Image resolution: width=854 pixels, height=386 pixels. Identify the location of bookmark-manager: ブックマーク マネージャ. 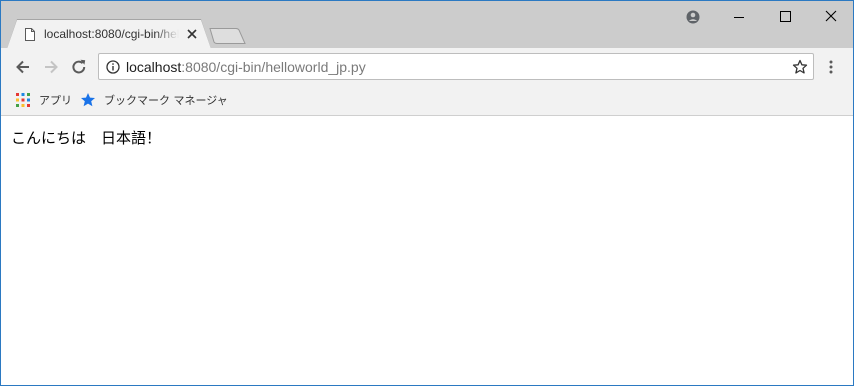
(154, 100).